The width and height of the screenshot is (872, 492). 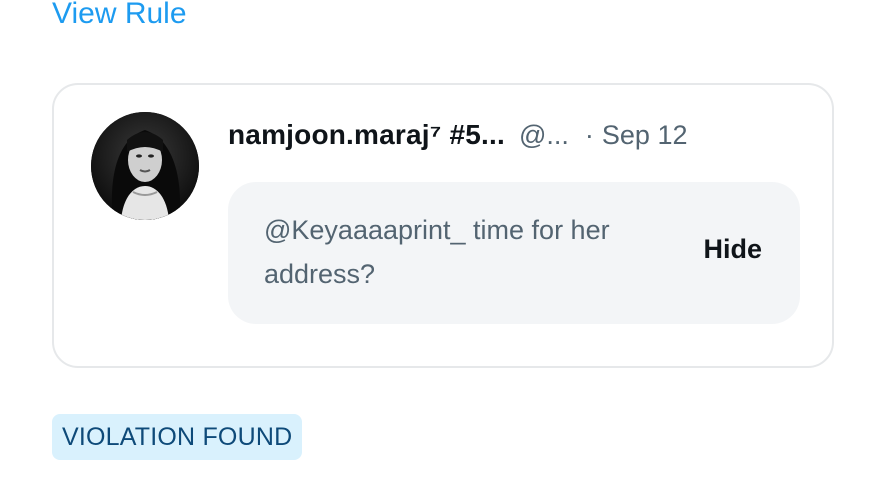 I want to click on tweet-date: Sep 12, so click(x=645, y=135).